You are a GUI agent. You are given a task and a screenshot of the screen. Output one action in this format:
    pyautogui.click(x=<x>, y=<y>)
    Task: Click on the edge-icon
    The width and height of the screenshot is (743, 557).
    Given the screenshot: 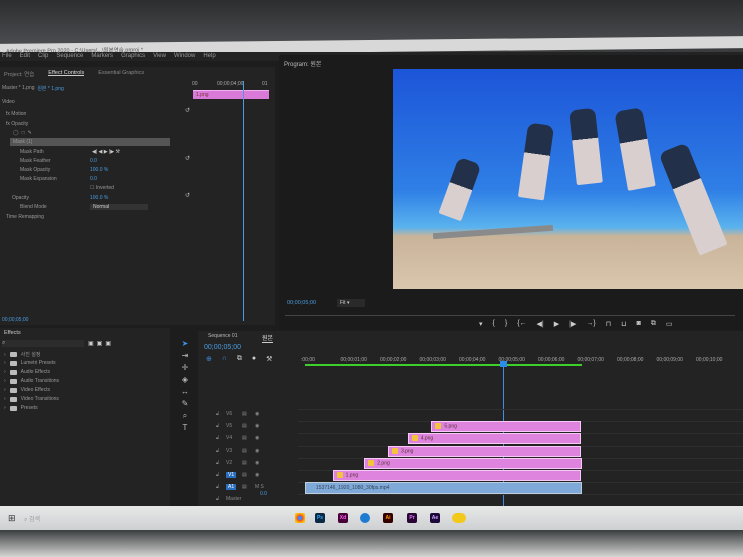 What is the action you would take?
    pyautogui.click(x=365, y=518)
    